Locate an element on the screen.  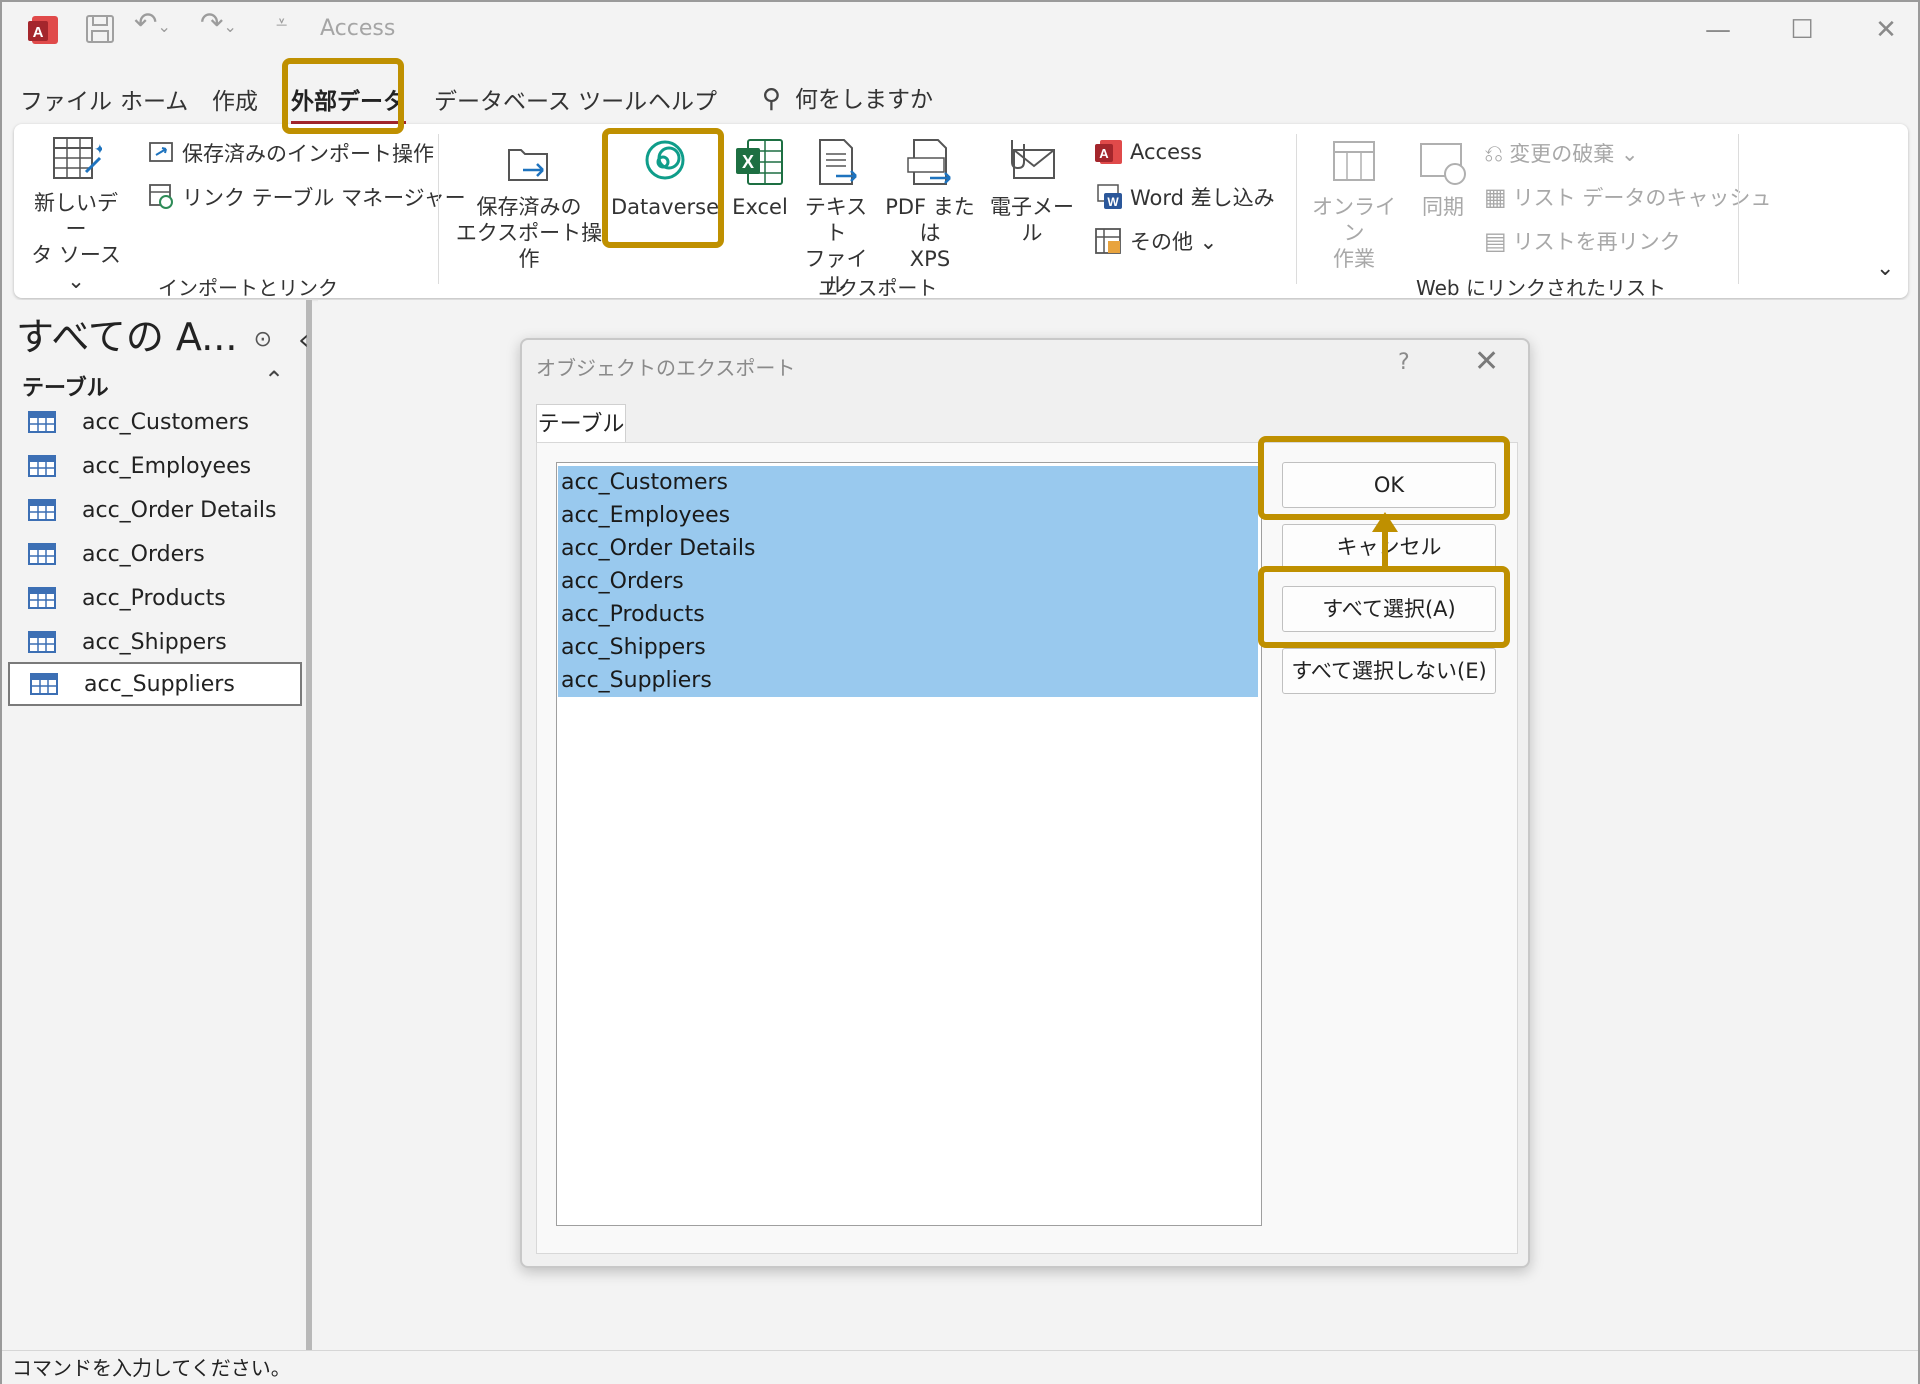
new-data-source-line1: 新しいデー is located at coordinates (76, 216).